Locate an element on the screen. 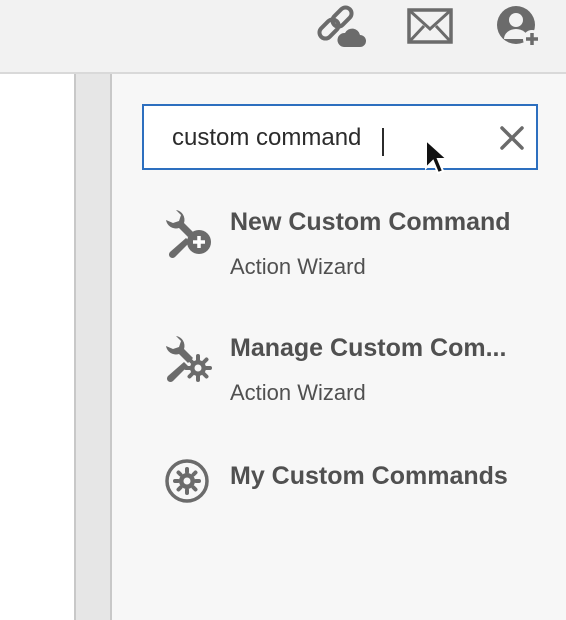 The width and height of the screenshot is (566, 620). search-box is located at coordinates (340, 137).